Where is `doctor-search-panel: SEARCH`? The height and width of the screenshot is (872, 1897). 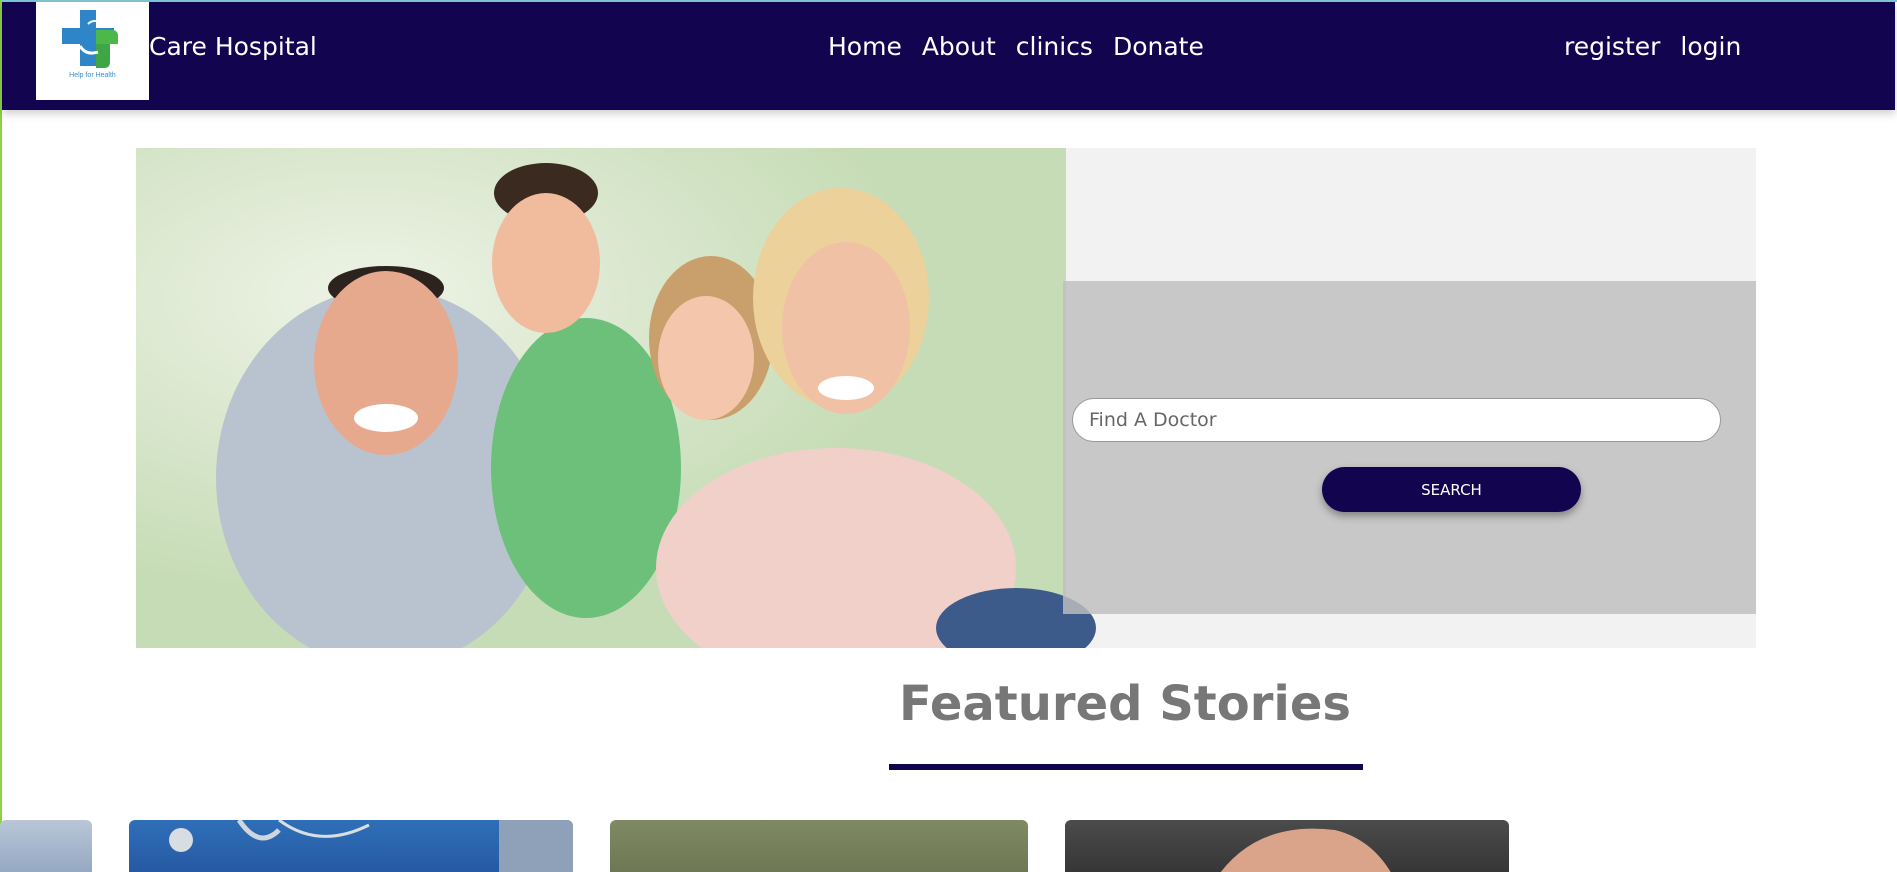
doctor-search-panel: SEARCH is located at coordinates (1409, 447).